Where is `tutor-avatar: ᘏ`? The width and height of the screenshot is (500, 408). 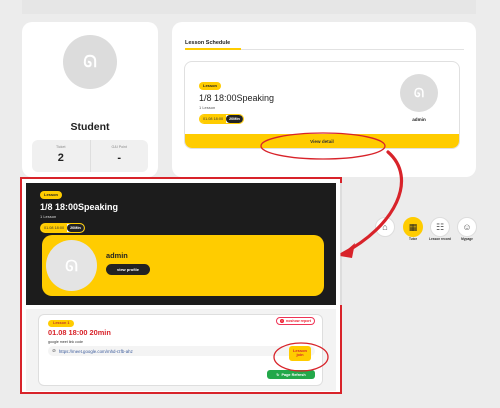
tutor-avatar: ᘏ is located at coordinates (419, 93).